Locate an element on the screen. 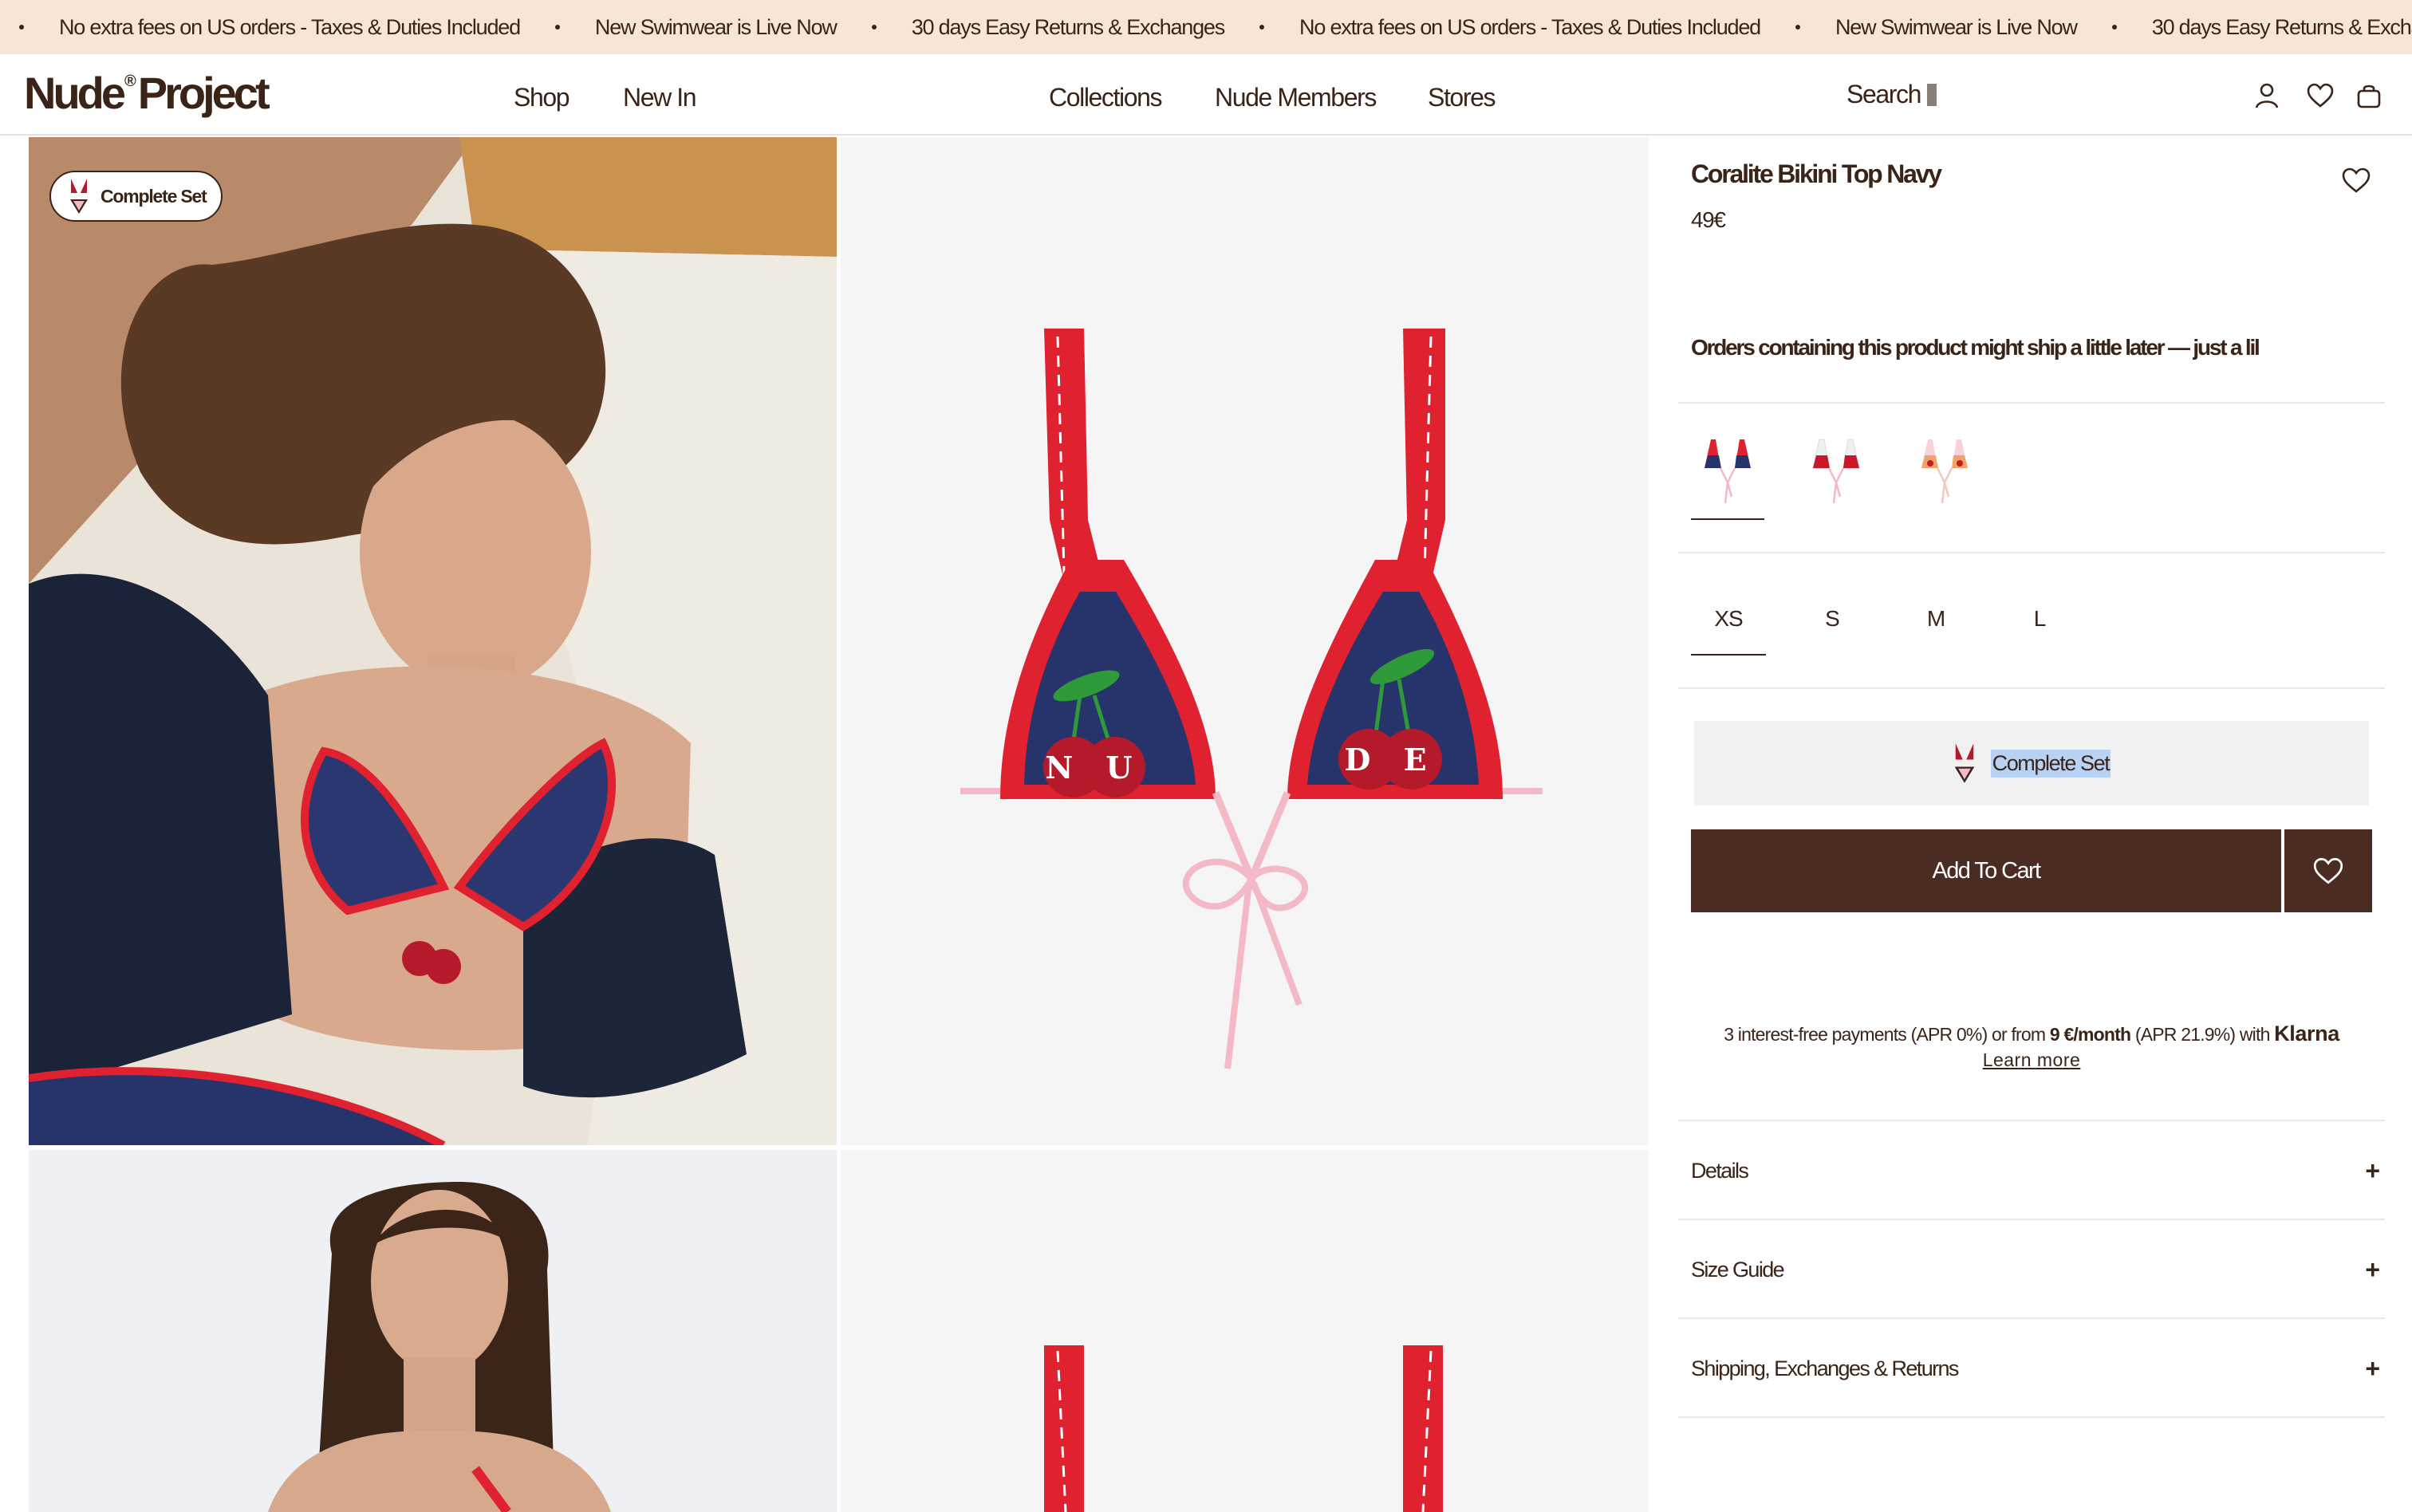  accordion-details: Details + is located at coordinates (2038, 1171).